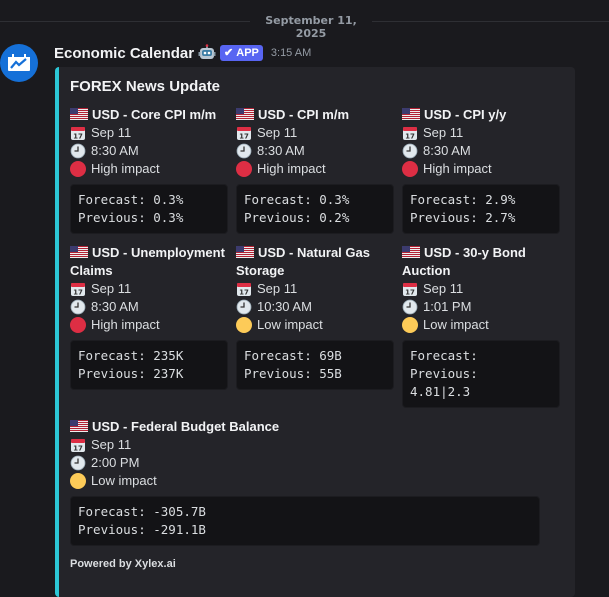 This screenshot has height=597, width=609. Describe the element at coordinates (305, 427) in the screenshot. I see `event-name: USD - Federal Budget Balance` at that location.